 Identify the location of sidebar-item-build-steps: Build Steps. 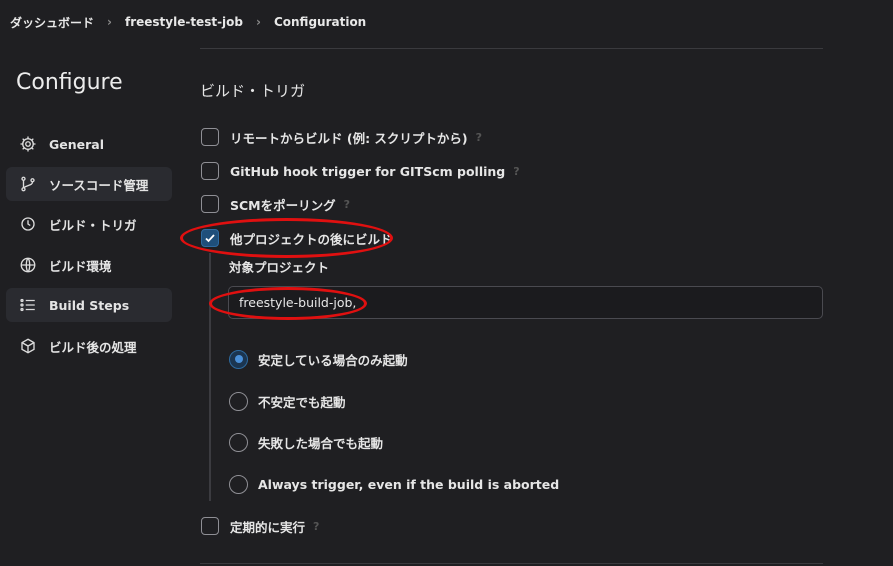
(89, 305).